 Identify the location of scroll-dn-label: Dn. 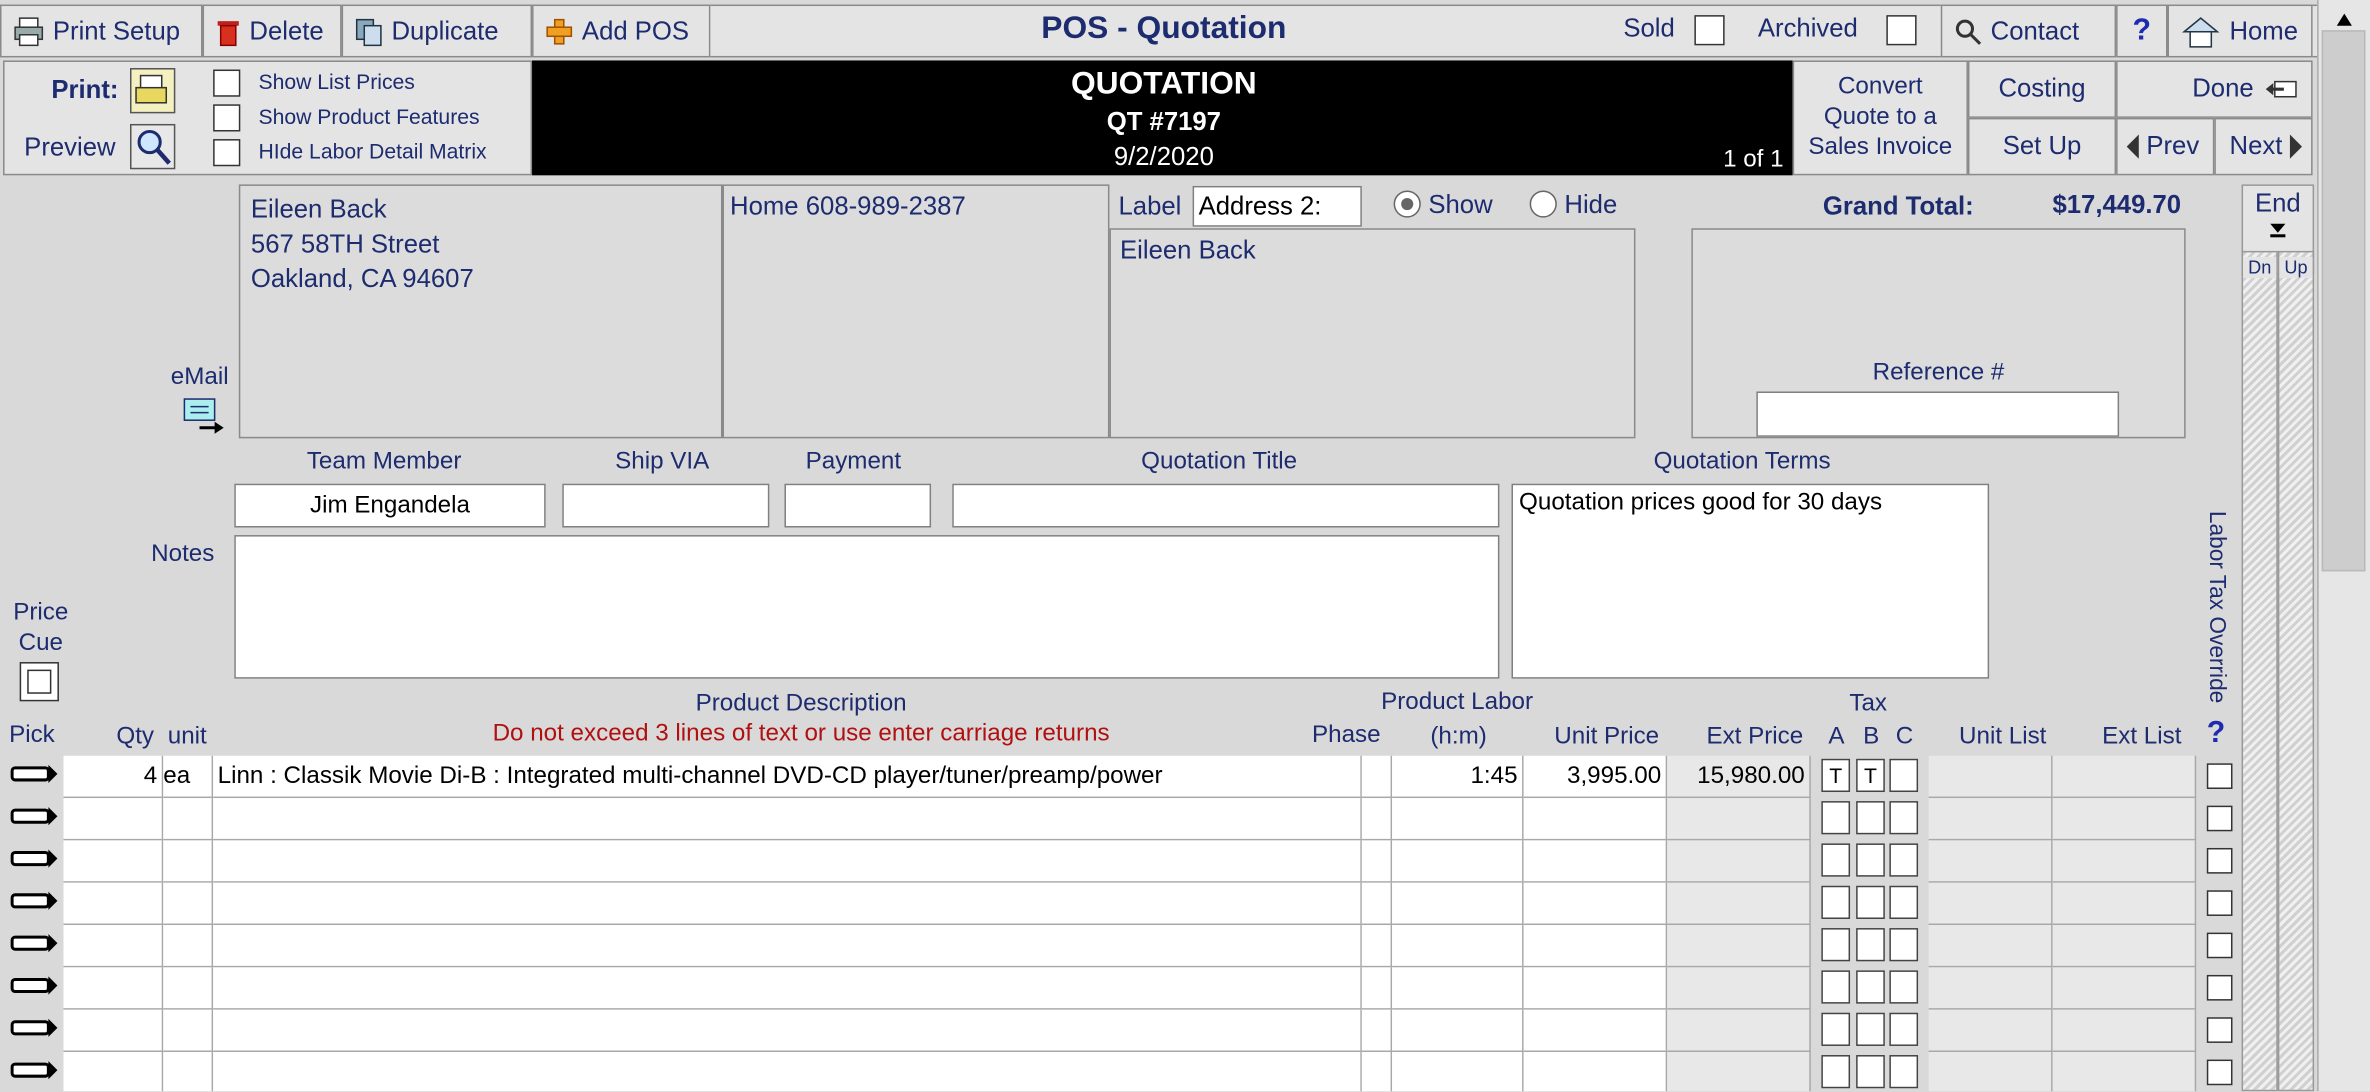
(2260, 267).